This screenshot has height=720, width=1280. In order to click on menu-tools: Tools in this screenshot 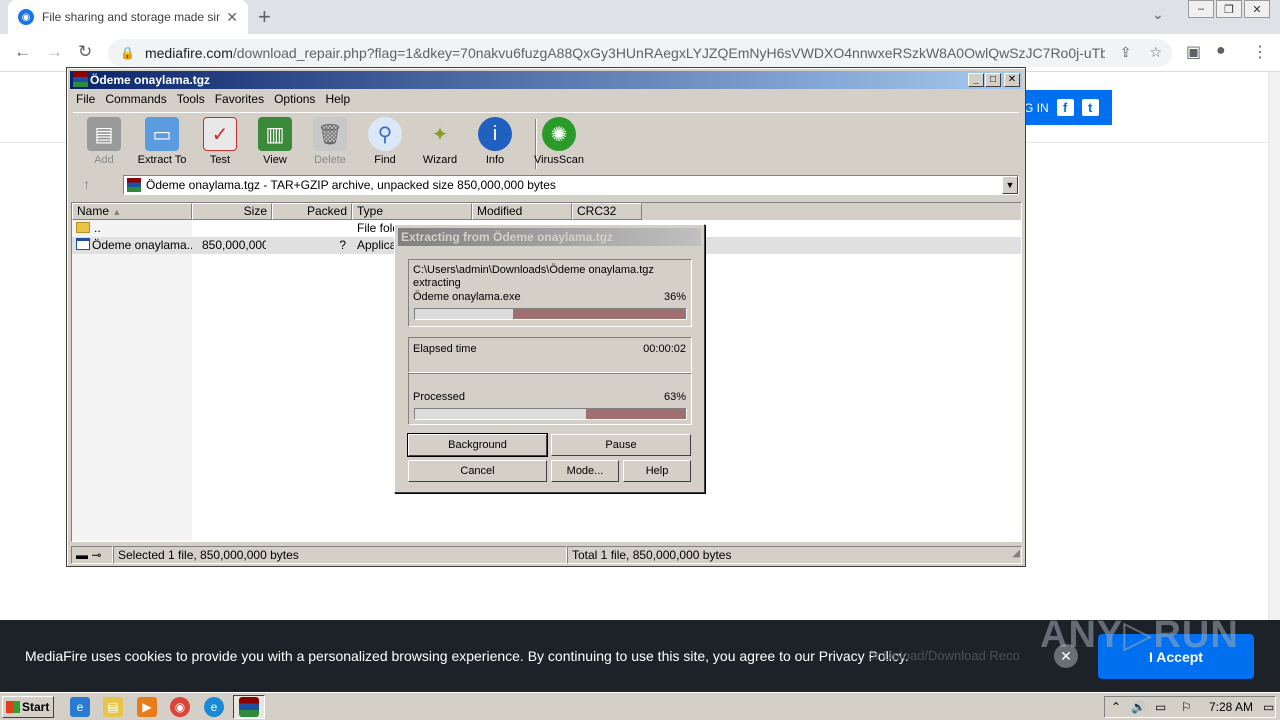, I will do `click(191, 99)`.